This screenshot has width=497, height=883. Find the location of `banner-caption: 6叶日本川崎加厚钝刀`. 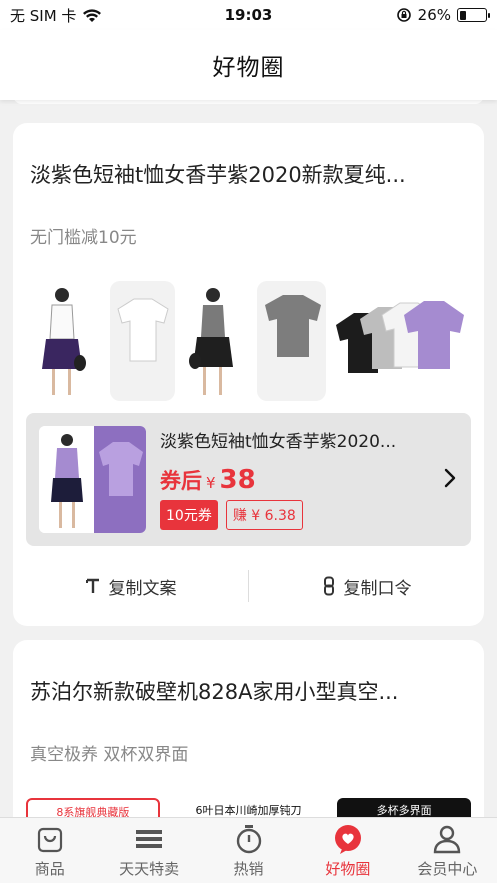

banner-caption: 6叶日本川崎加厚钝刀 is located at coordinates (248, 810).